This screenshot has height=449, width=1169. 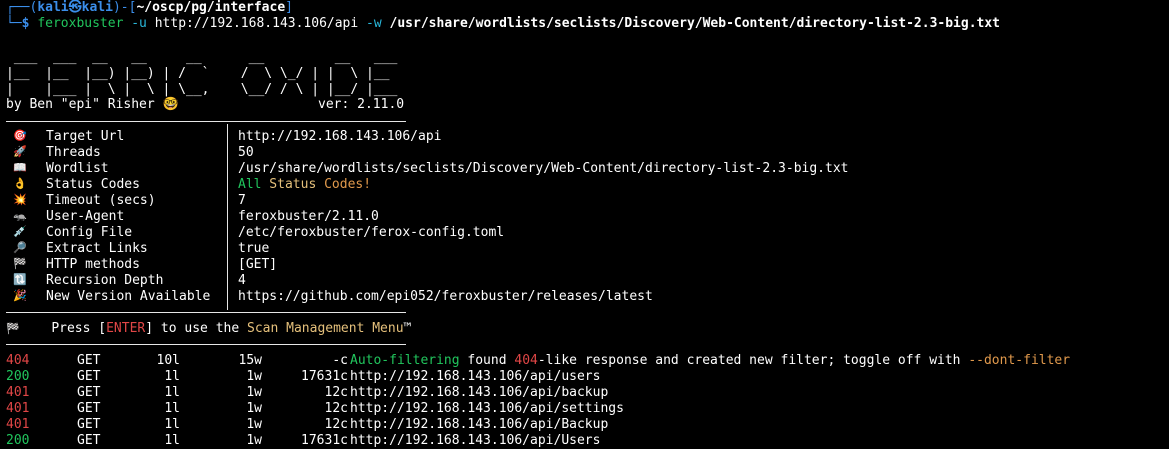 I want to click on config-value: [GET], so click(x=258, y=264).